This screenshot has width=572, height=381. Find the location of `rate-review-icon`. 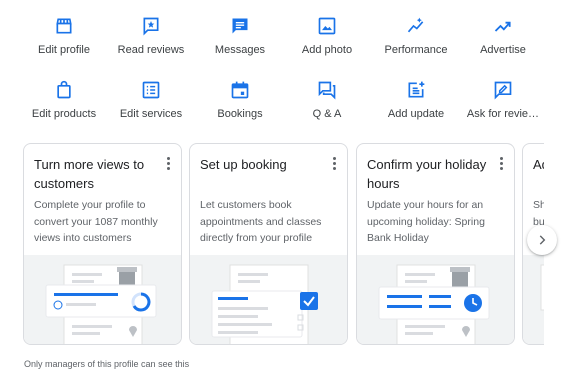

rate-review-icon is located at coordinates (503, 90).